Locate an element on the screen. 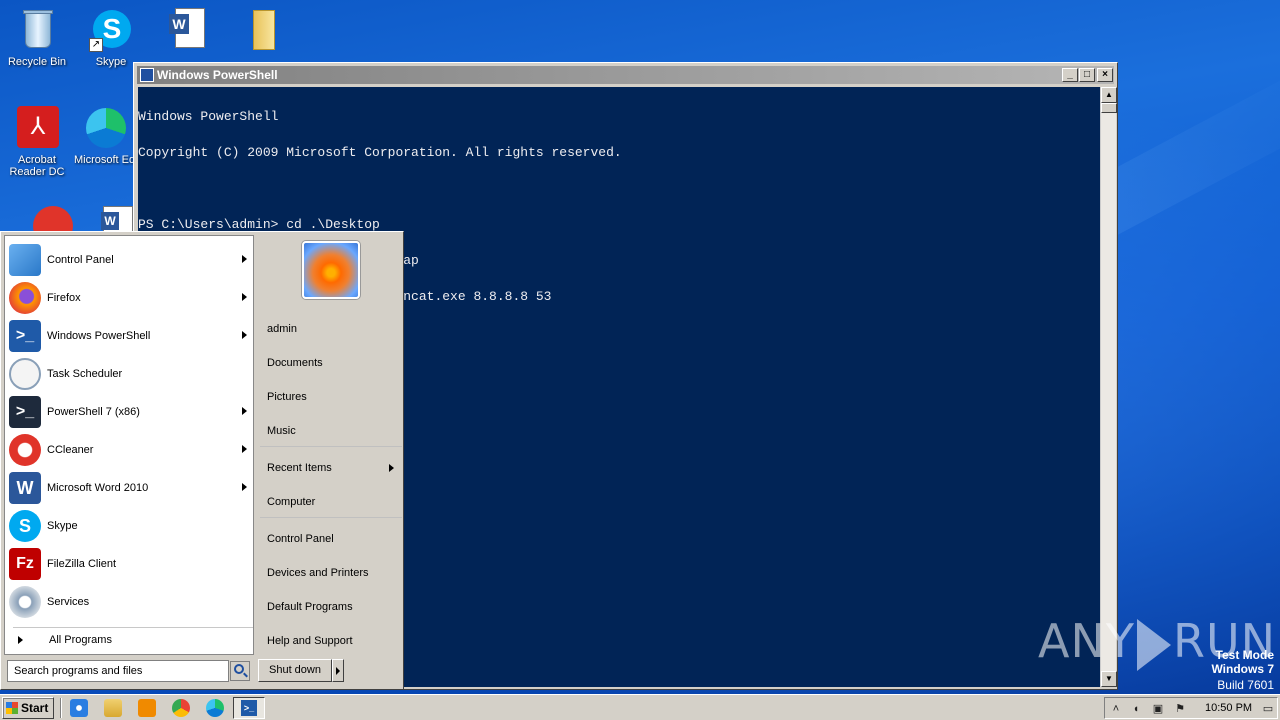  close-button: × is located at coordinates (1105, 75).